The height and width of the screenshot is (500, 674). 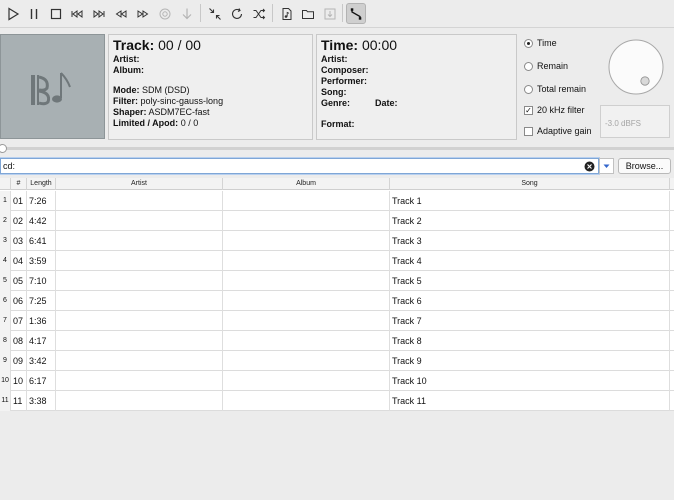 I want to click on filter-20khz-checkbox: ✓ 20 kHz filter, so click(x=554, y=110).